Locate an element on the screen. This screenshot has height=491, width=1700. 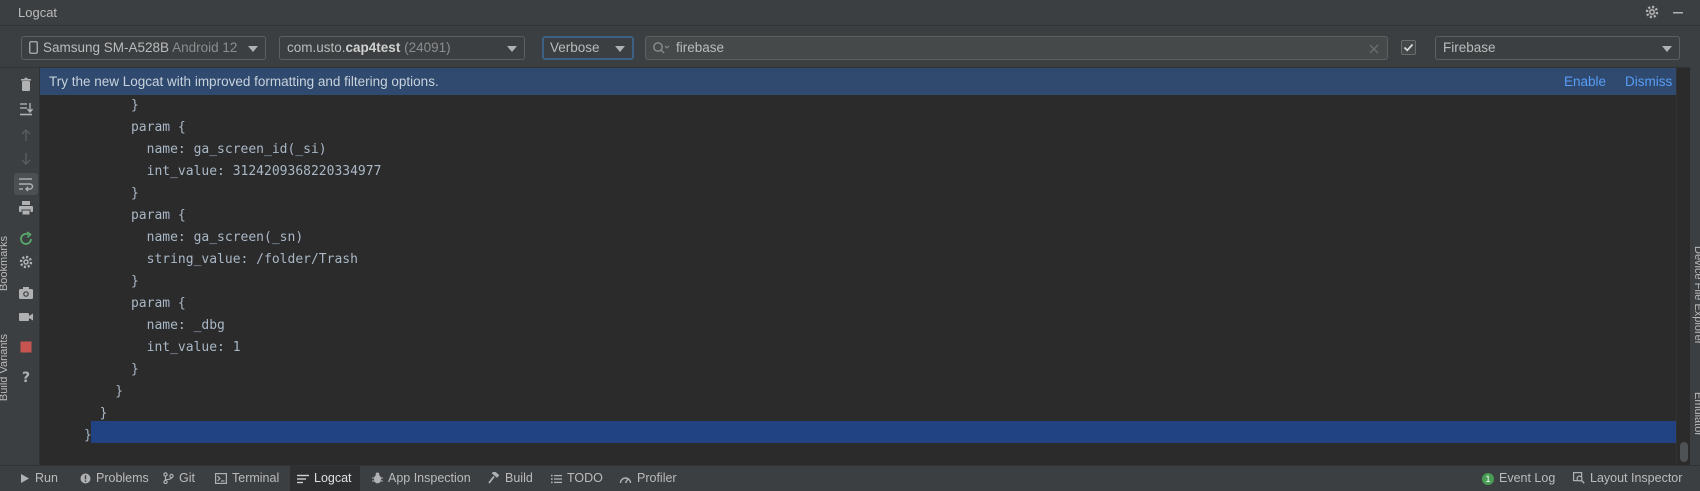
trash-icon is located at coordinates (26, 85).